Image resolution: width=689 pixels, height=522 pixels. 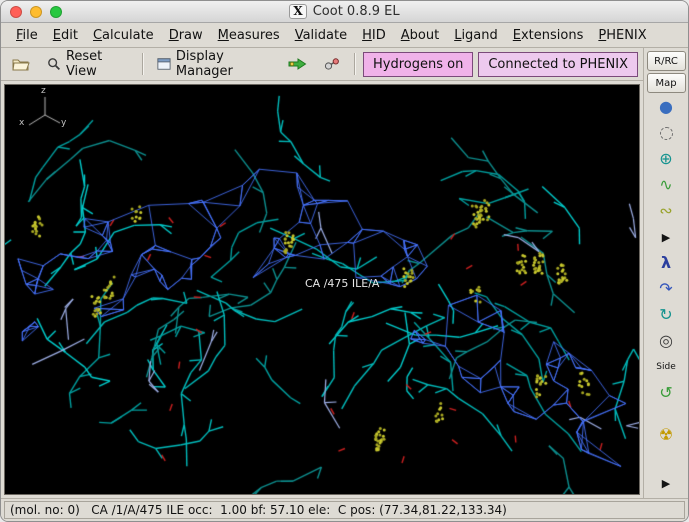 I want to click on menu-extensions: Extensions, so click(x=548, y=35).